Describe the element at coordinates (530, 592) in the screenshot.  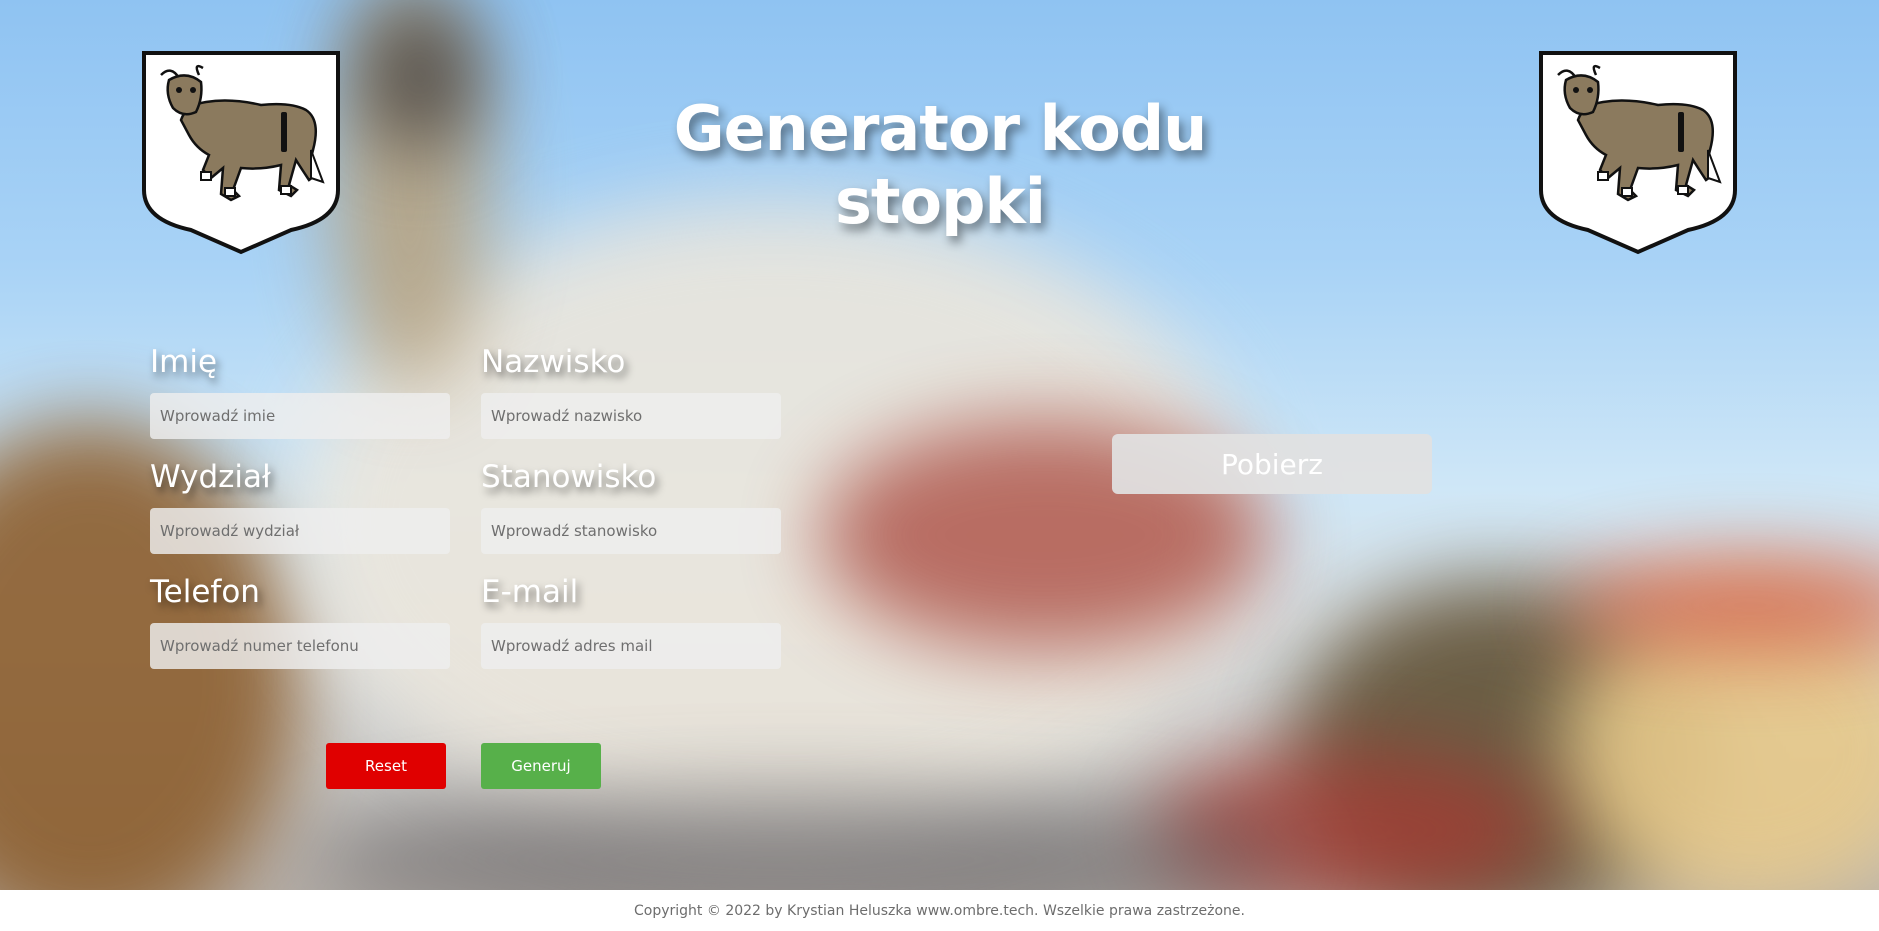
I see `email-label: E-mail` at that location.